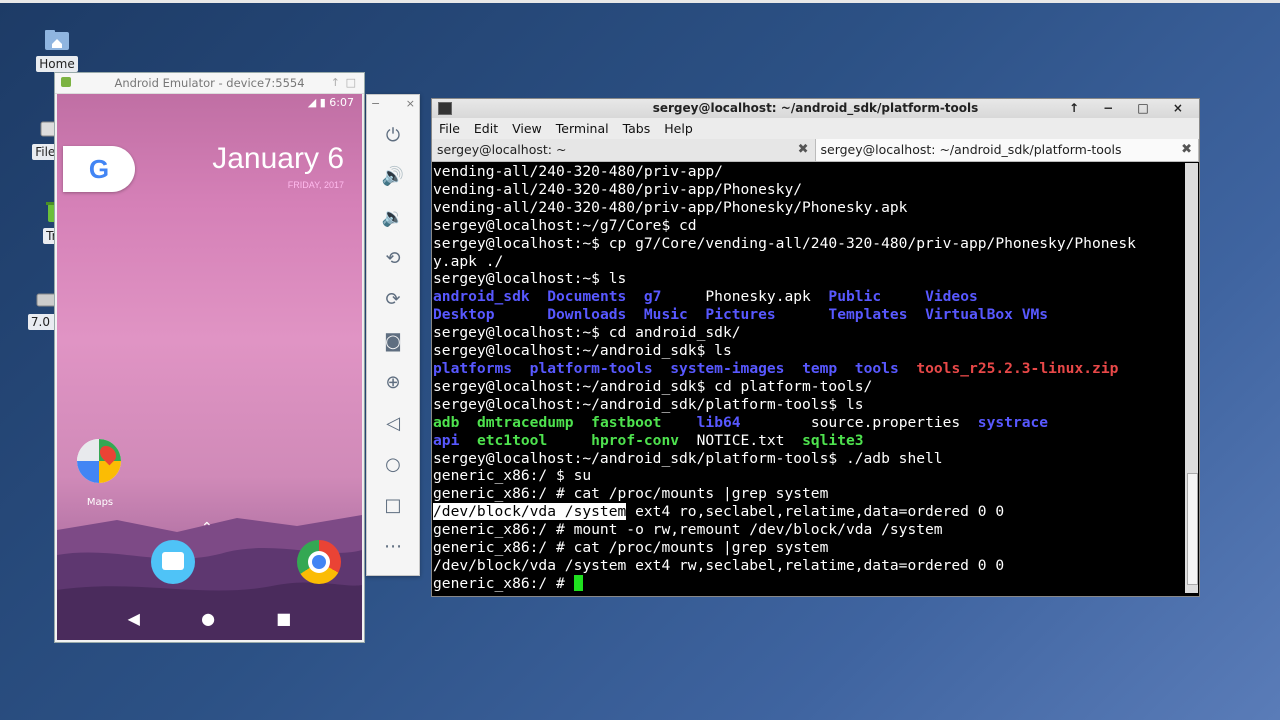 Image resolution: width=1280 pixels, height=720 pixels. What do you see at coordinates (445, 108) in the screenshot?
I see `terminal-icon` at bounding box center [445, 108].